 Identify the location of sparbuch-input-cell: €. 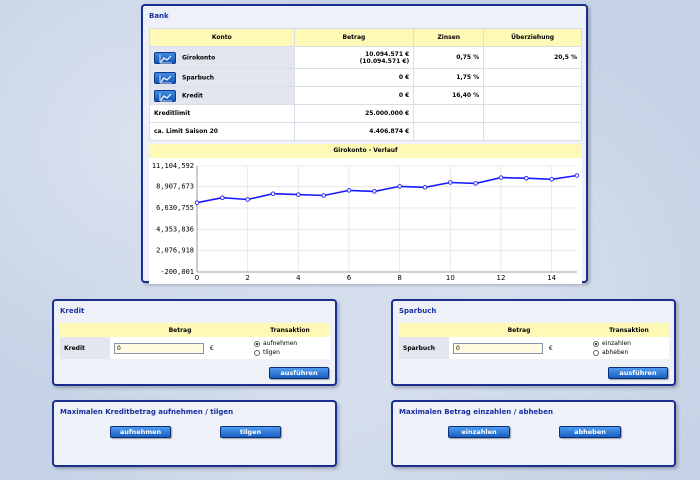
(519, 348).